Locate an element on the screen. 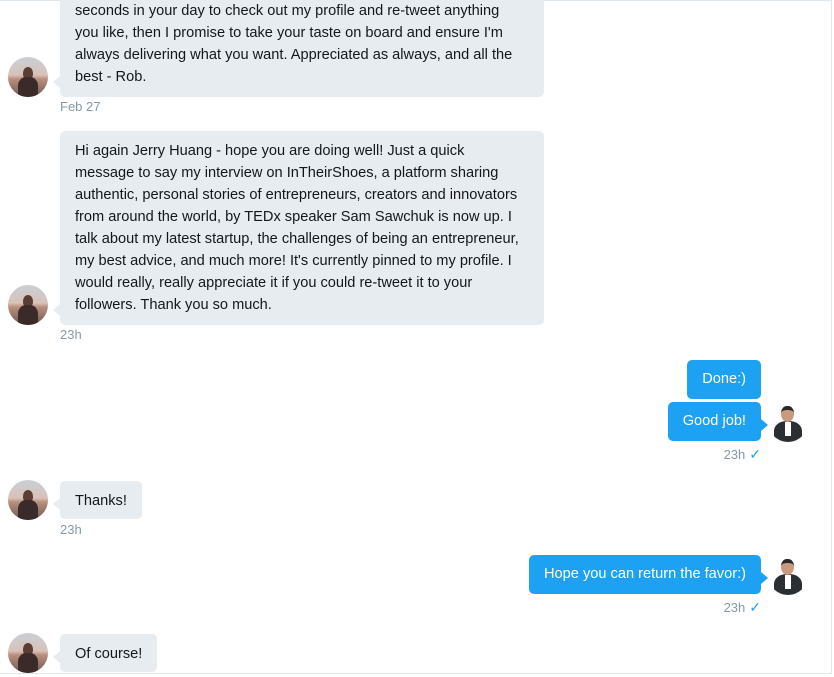  incoming-message-bubble: Of course! is located at coordinates (105, 653).